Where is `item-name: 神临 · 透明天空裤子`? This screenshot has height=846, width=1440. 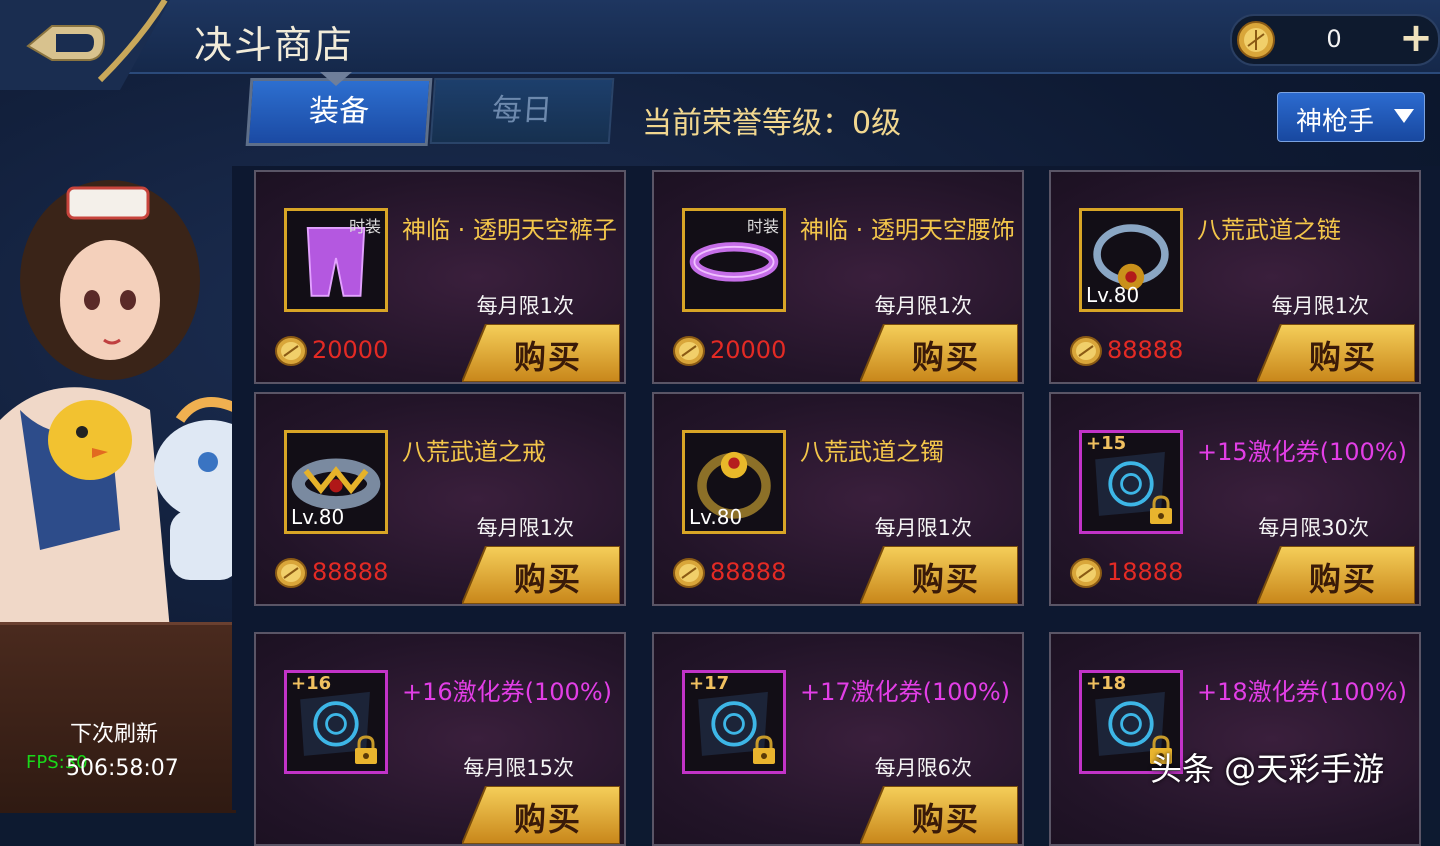 item-name: 神临 · 透明天空裤子 is located at coordinates (509, 230).